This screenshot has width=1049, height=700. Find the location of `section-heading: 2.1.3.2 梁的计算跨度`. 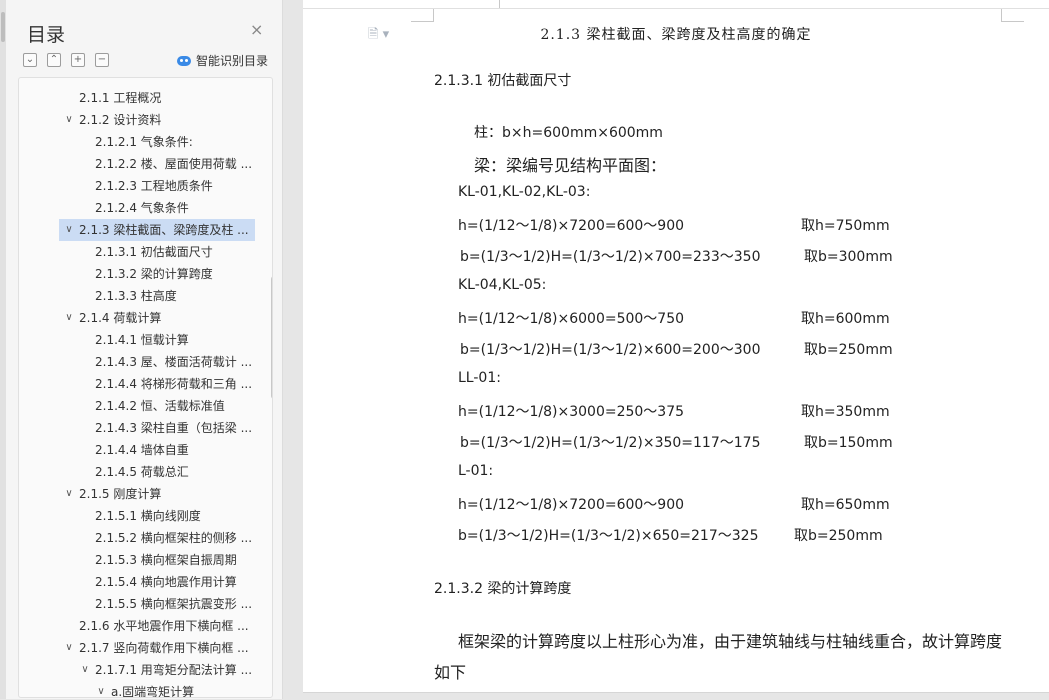

section-heading: 2.1.3.2 梁的计算跨度 is located at coordinates (503, 589).